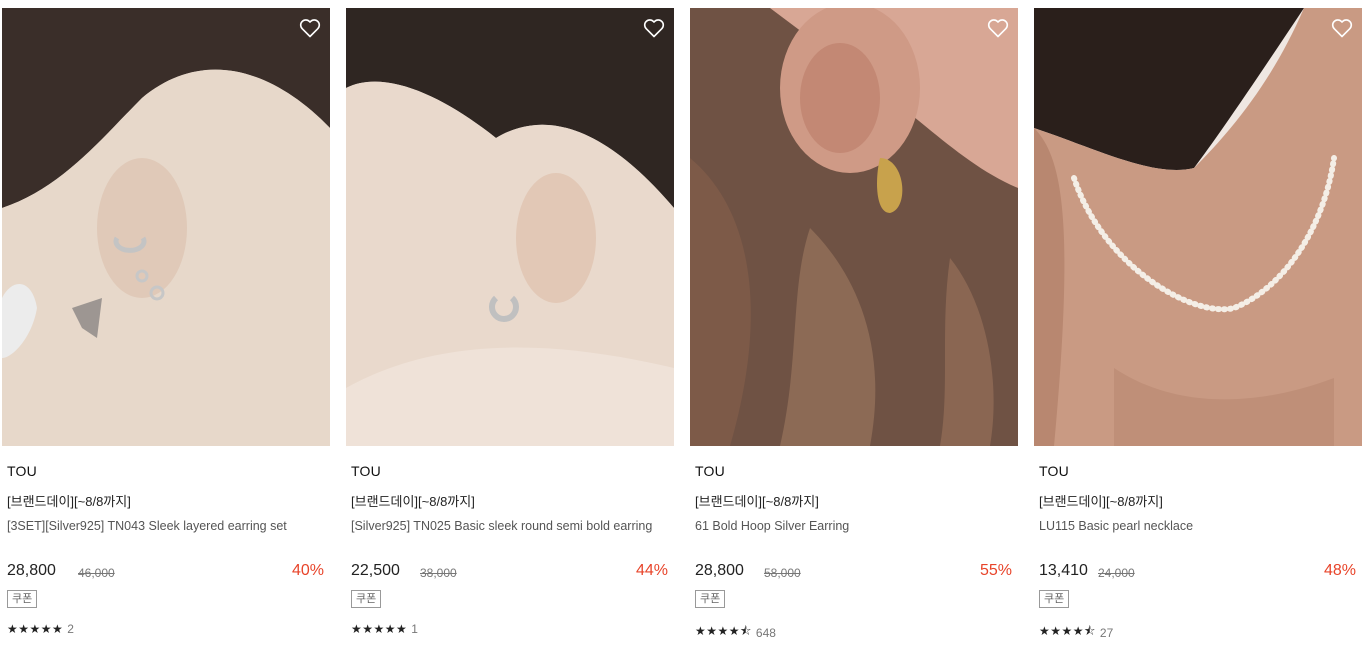  Describe the element at coordinates (995, 570) in the screenshot. I see `discount-rate: 55%` at that location.